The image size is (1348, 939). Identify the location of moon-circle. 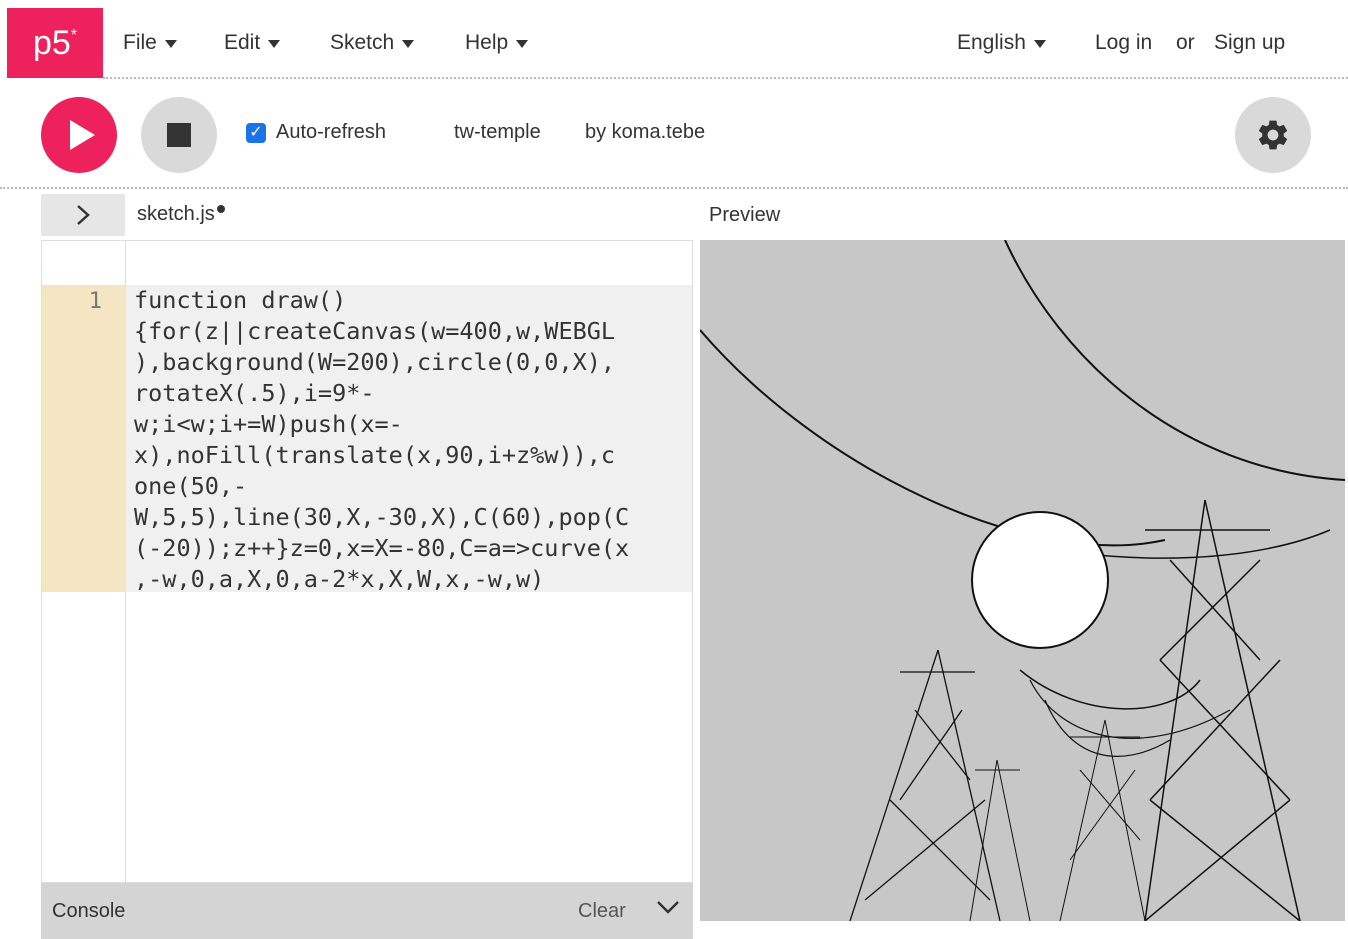
(1040, 580).